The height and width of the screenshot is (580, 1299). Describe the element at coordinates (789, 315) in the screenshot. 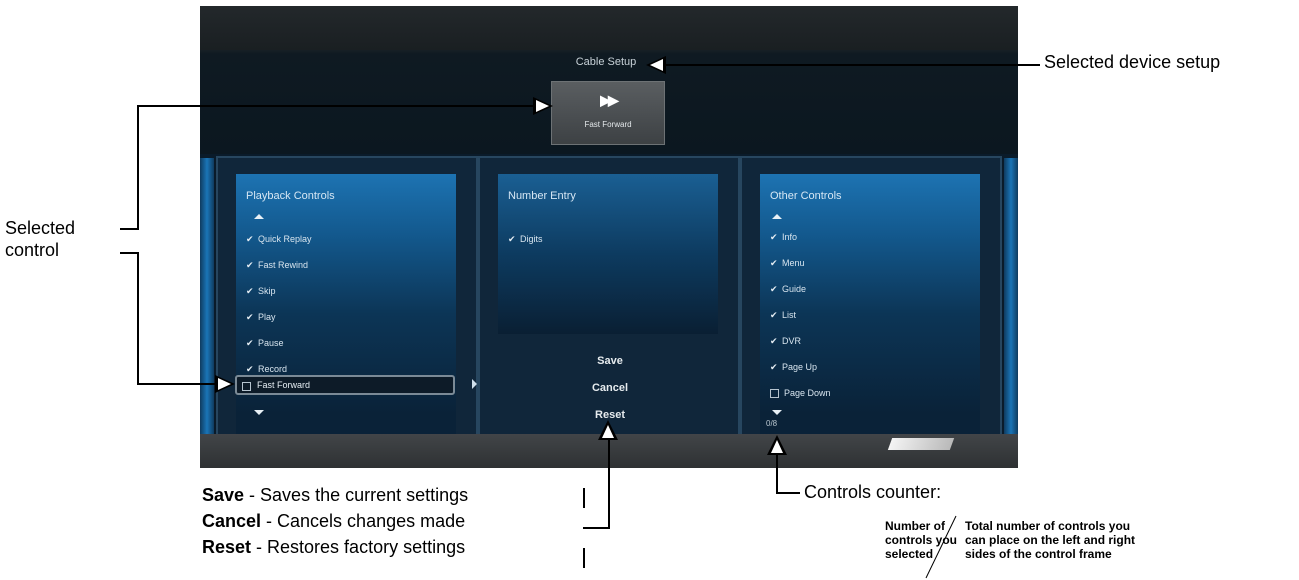

I see `list-item-label: List` at that location.